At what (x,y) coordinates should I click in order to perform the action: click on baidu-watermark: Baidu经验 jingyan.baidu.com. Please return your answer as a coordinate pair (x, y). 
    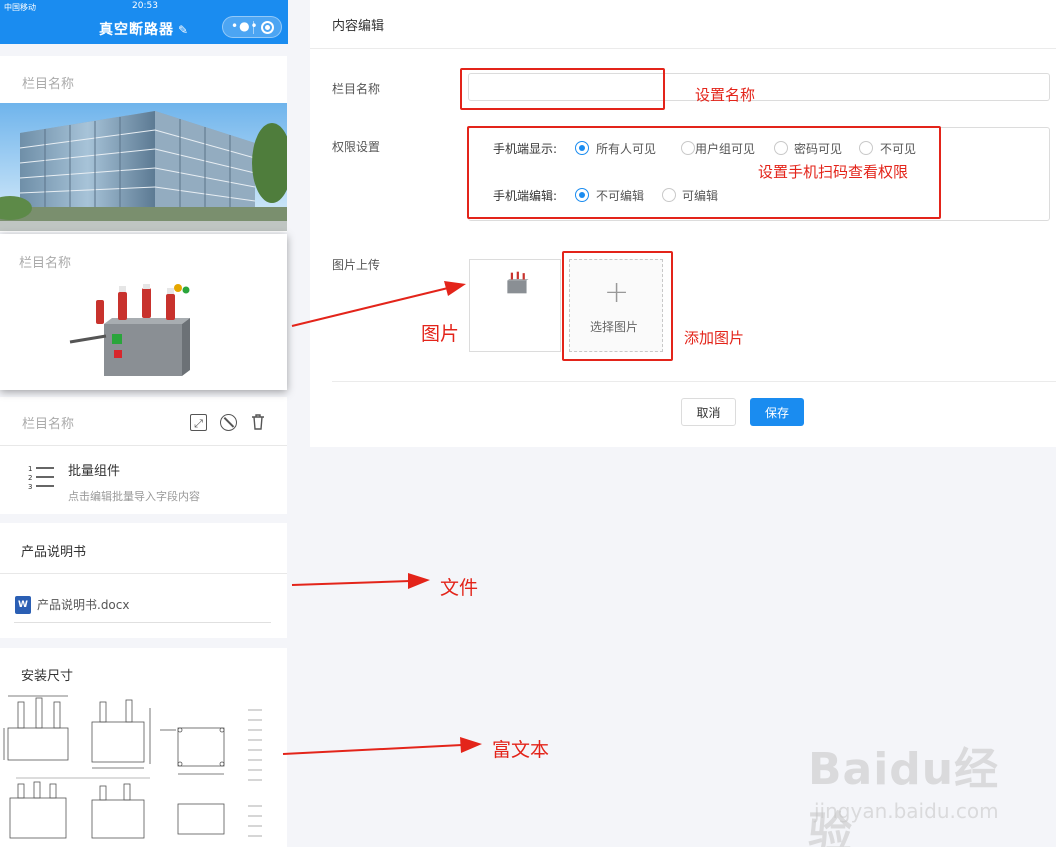
    Looking at the image, I should click on (913, 786).